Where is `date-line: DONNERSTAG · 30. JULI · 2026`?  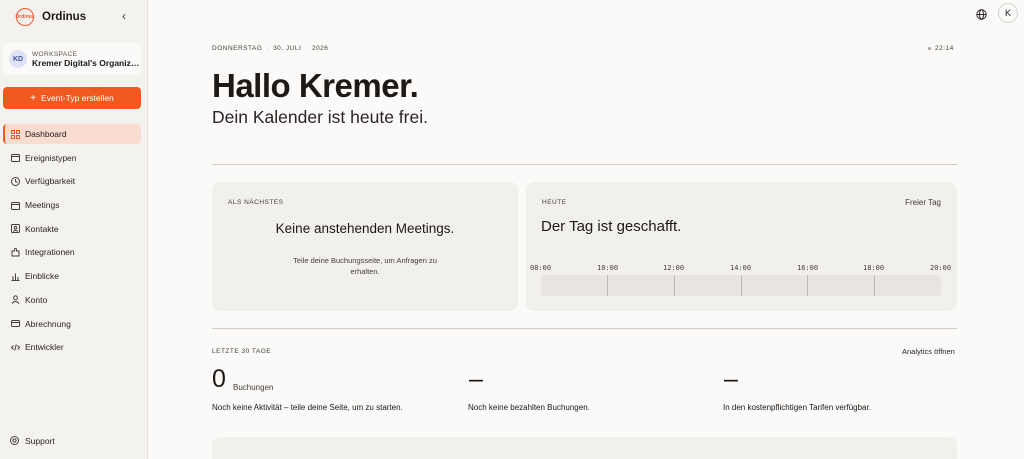
date-line: DONNERSTAG · 30. JULI · 2026 is located at coordinates (270, 48).